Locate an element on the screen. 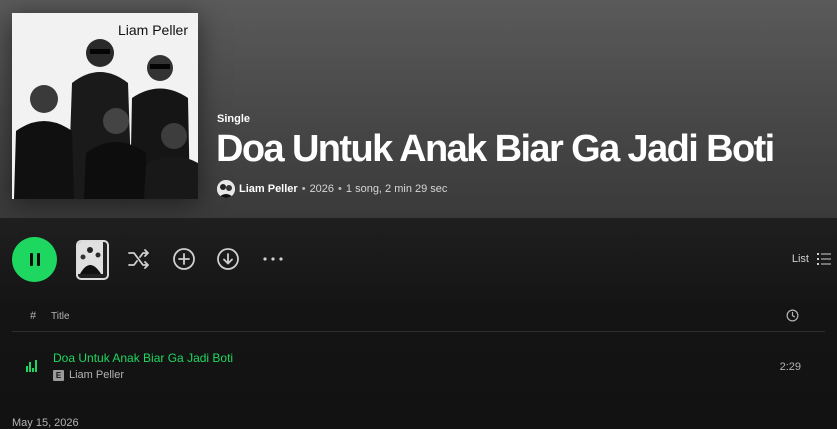 The image size is (837, 429). release-date: May 15, 2026 is located at coordinates (45, 423).